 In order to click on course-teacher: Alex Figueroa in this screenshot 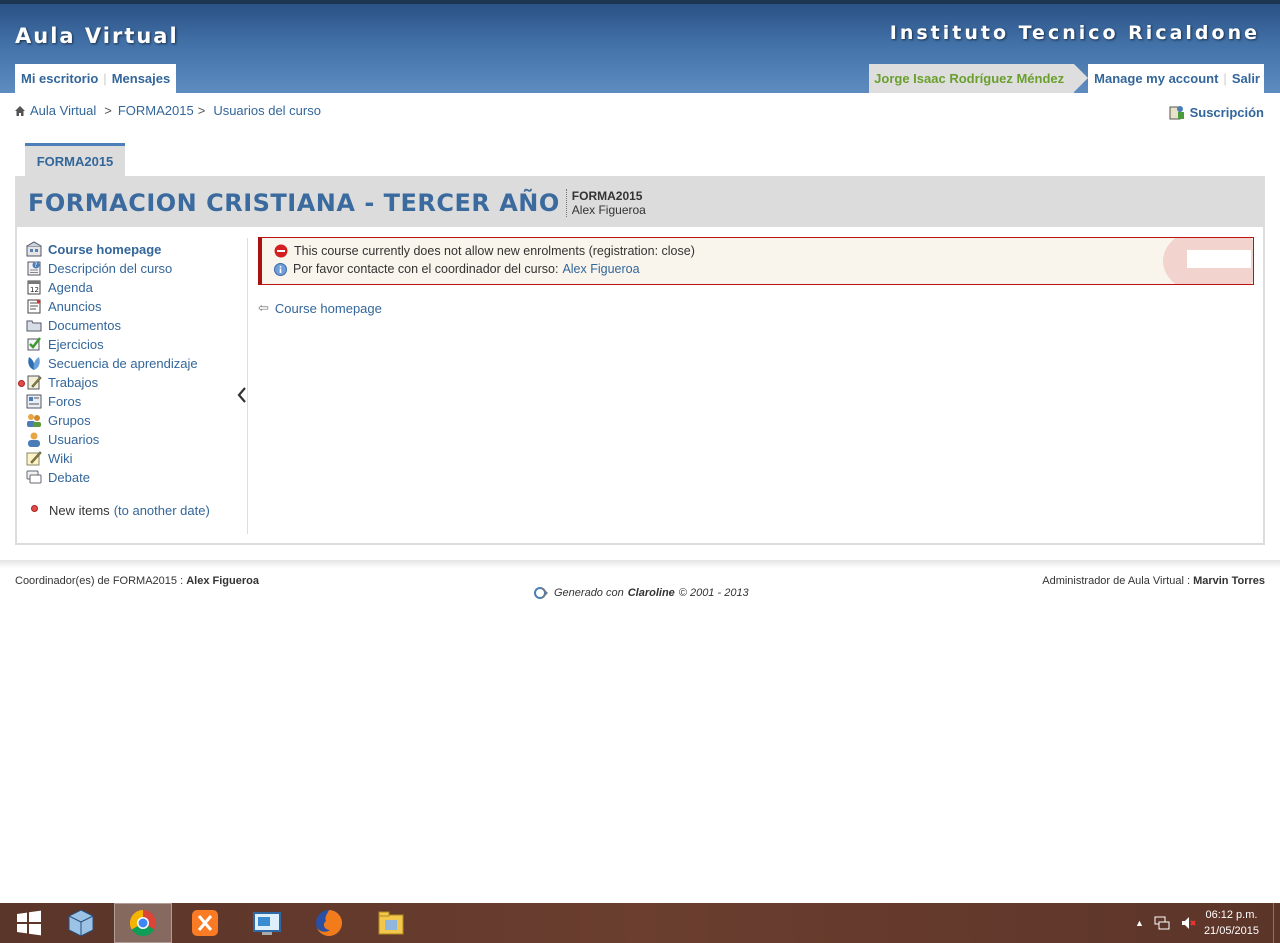, I will do `click(608, 209)`.